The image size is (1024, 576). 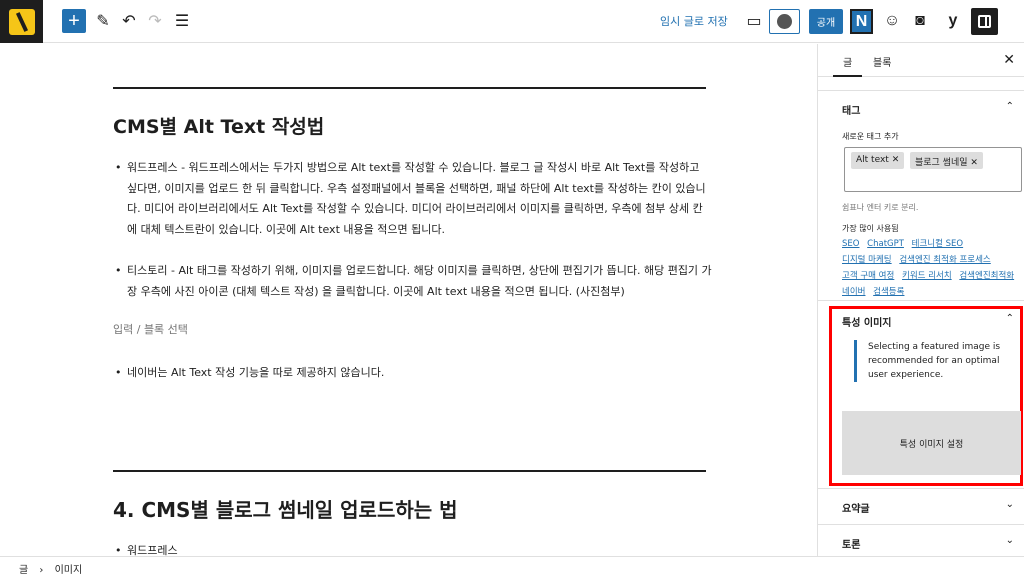 What do you see at coordinates (182, 21) in the screenshot?
I see `document-overview-icon: ☰` at bounding box center [182, 21].